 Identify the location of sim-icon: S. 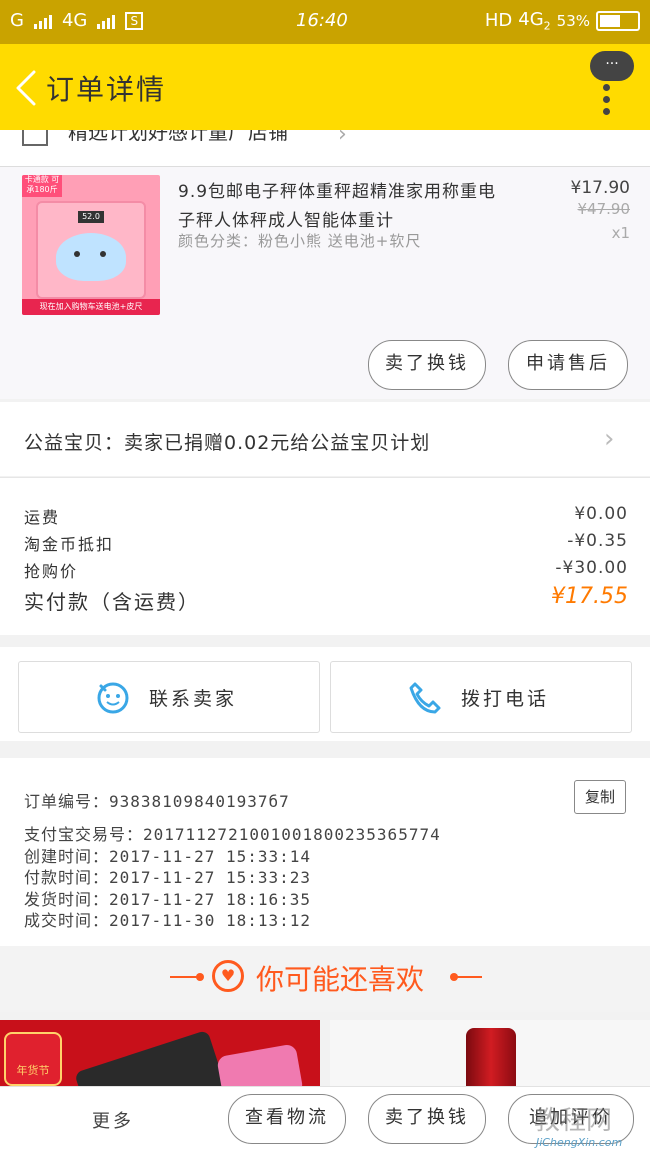
(134, 20).